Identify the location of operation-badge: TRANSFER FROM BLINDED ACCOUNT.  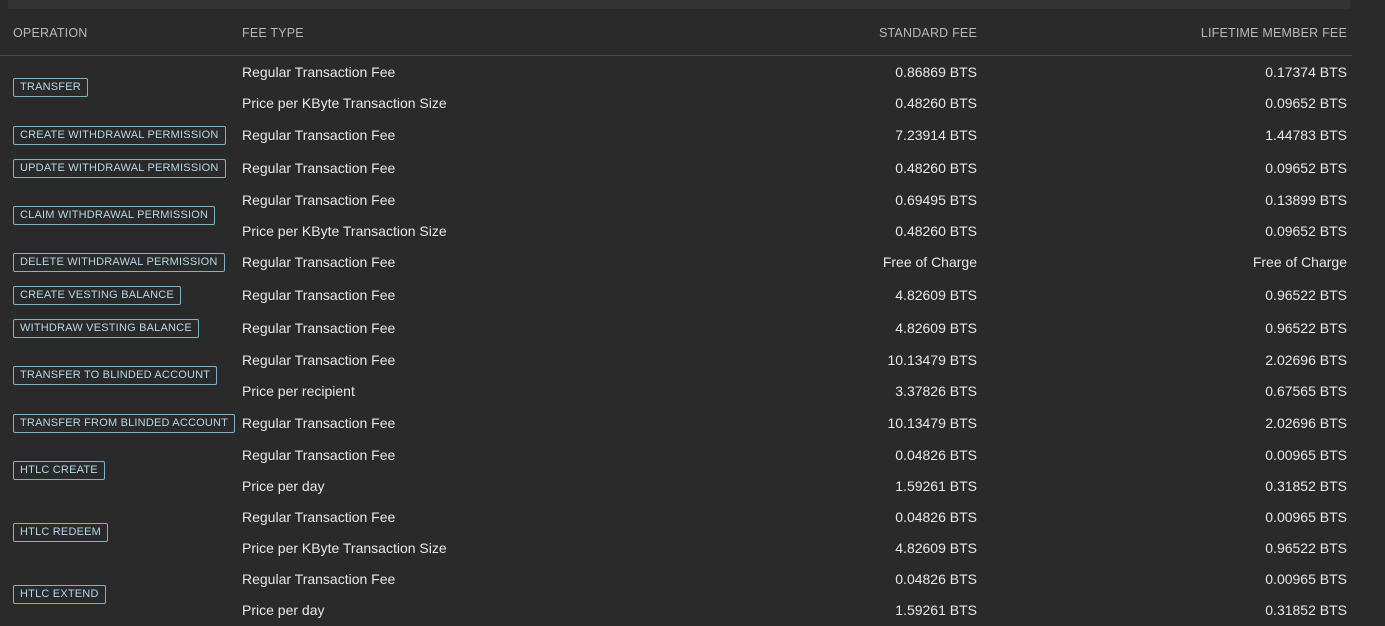
(124, 423).